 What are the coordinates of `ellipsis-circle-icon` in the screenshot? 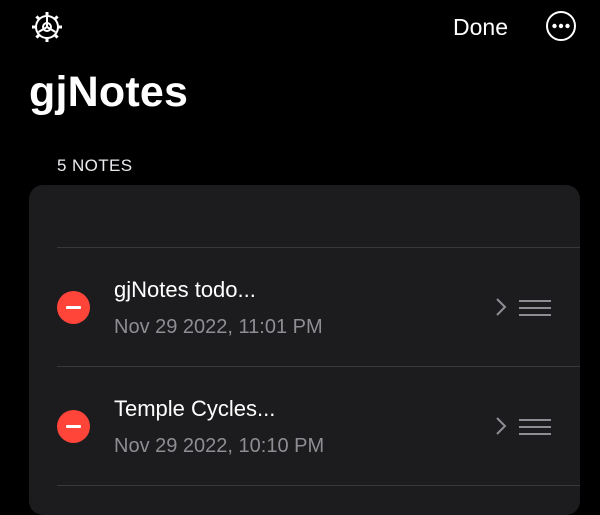 It's located at (561, 26).